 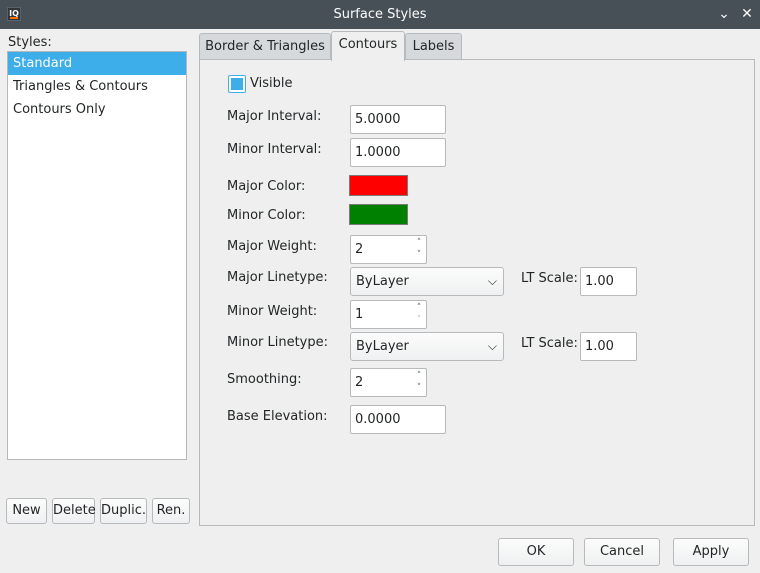 I want to click on cancel-button: Cancel, so click(x=622, y=552).